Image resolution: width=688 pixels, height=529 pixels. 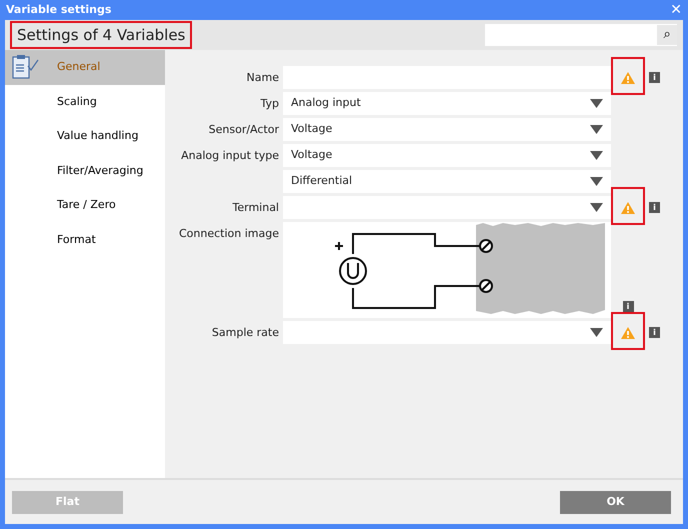 I want to click on dropdown: Differential, so click(x=447, y=181).